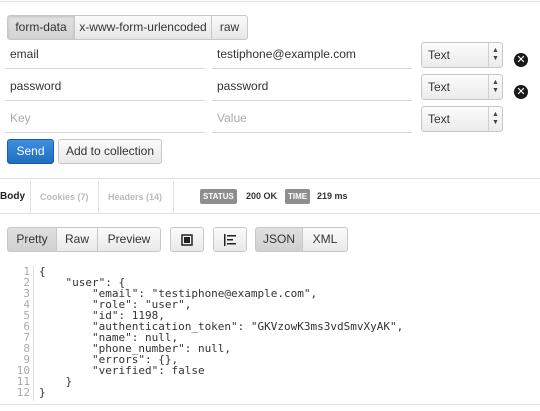 Image resolution: width=540 pixels, height=411 pixels. Describe the element at coordinates (105, 55) in the screenshot. I see `param-key-email: email` at that location.